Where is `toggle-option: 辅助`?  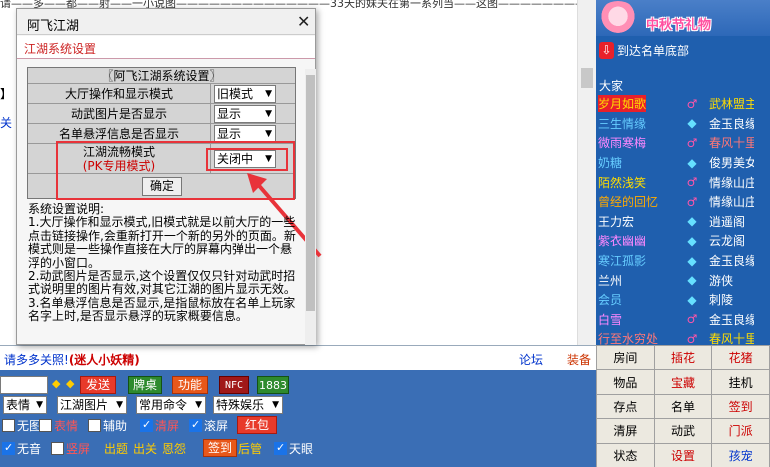
toggle-option: 辅助 is located at coordinates (107, 425).